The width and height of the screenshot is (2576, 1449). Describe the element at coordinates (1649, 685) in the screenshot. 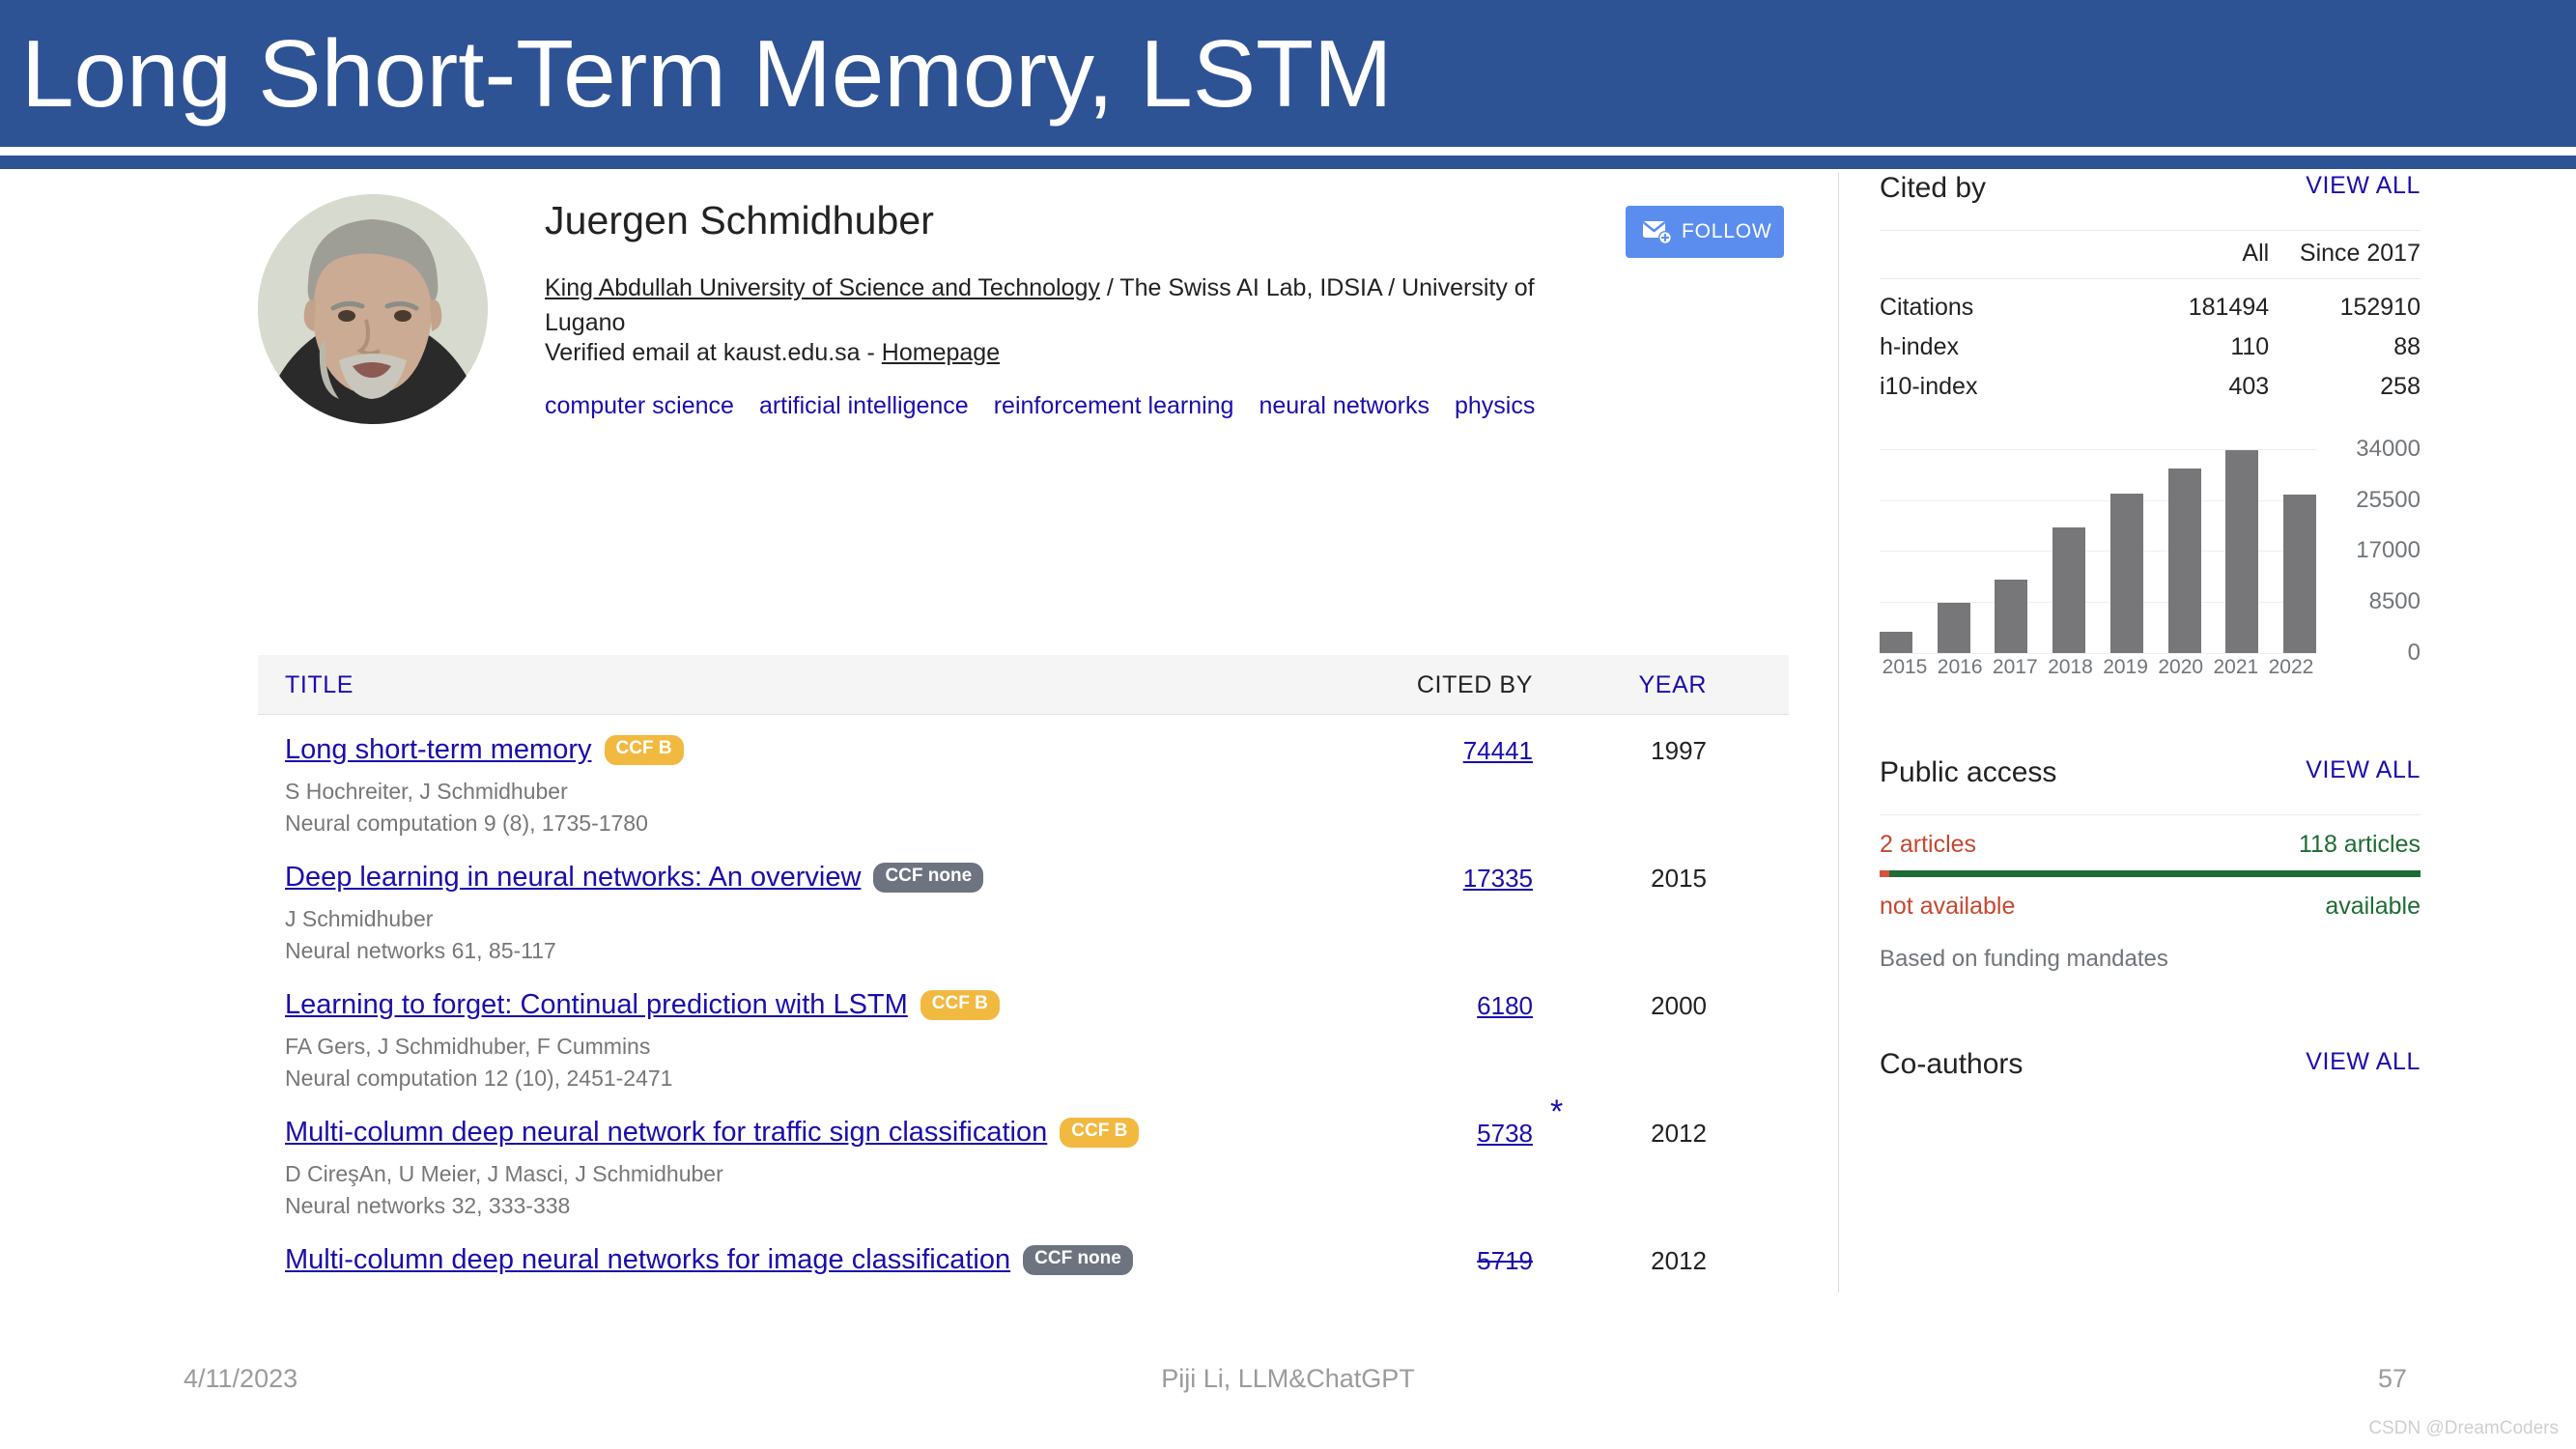

I see `column-header-year: YEAR` at that location.